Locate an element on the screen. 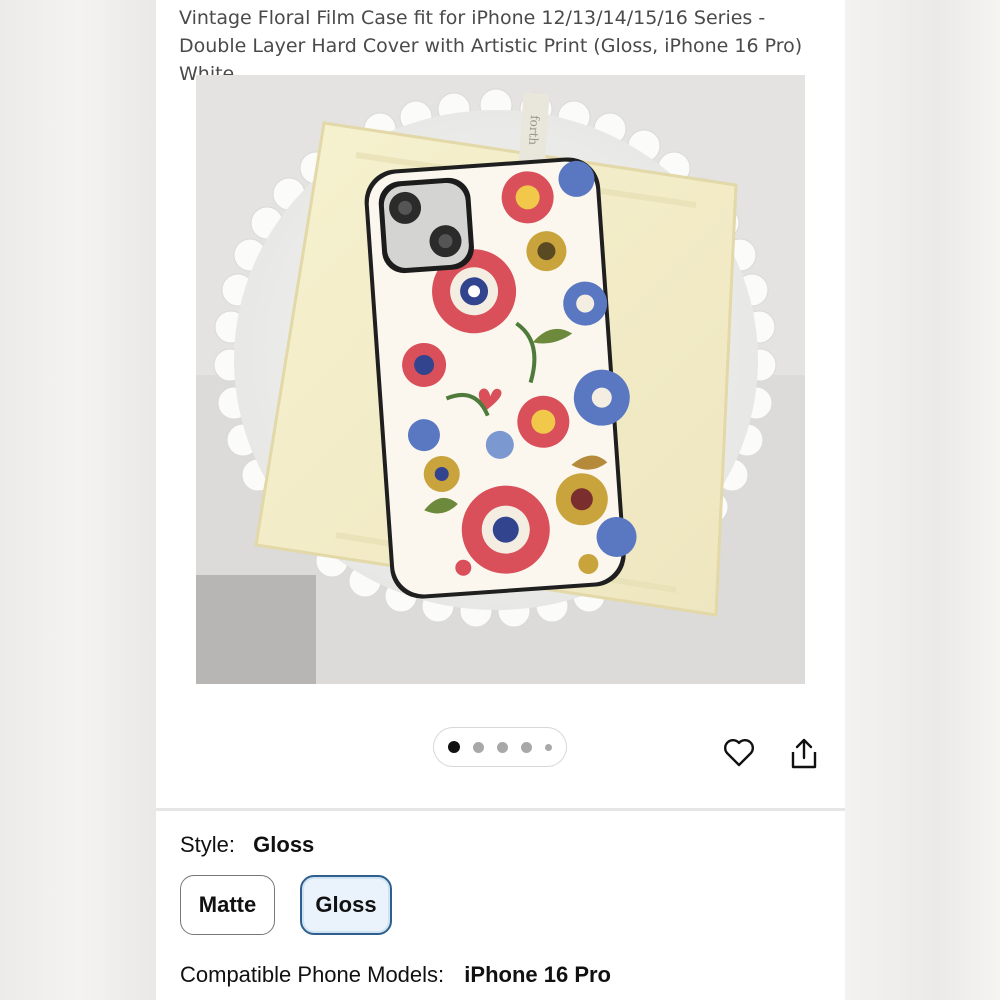 This screenshot has height=1000, width=1000. style-selector-label: Style: Gloss is located at coordinates (247, 845).